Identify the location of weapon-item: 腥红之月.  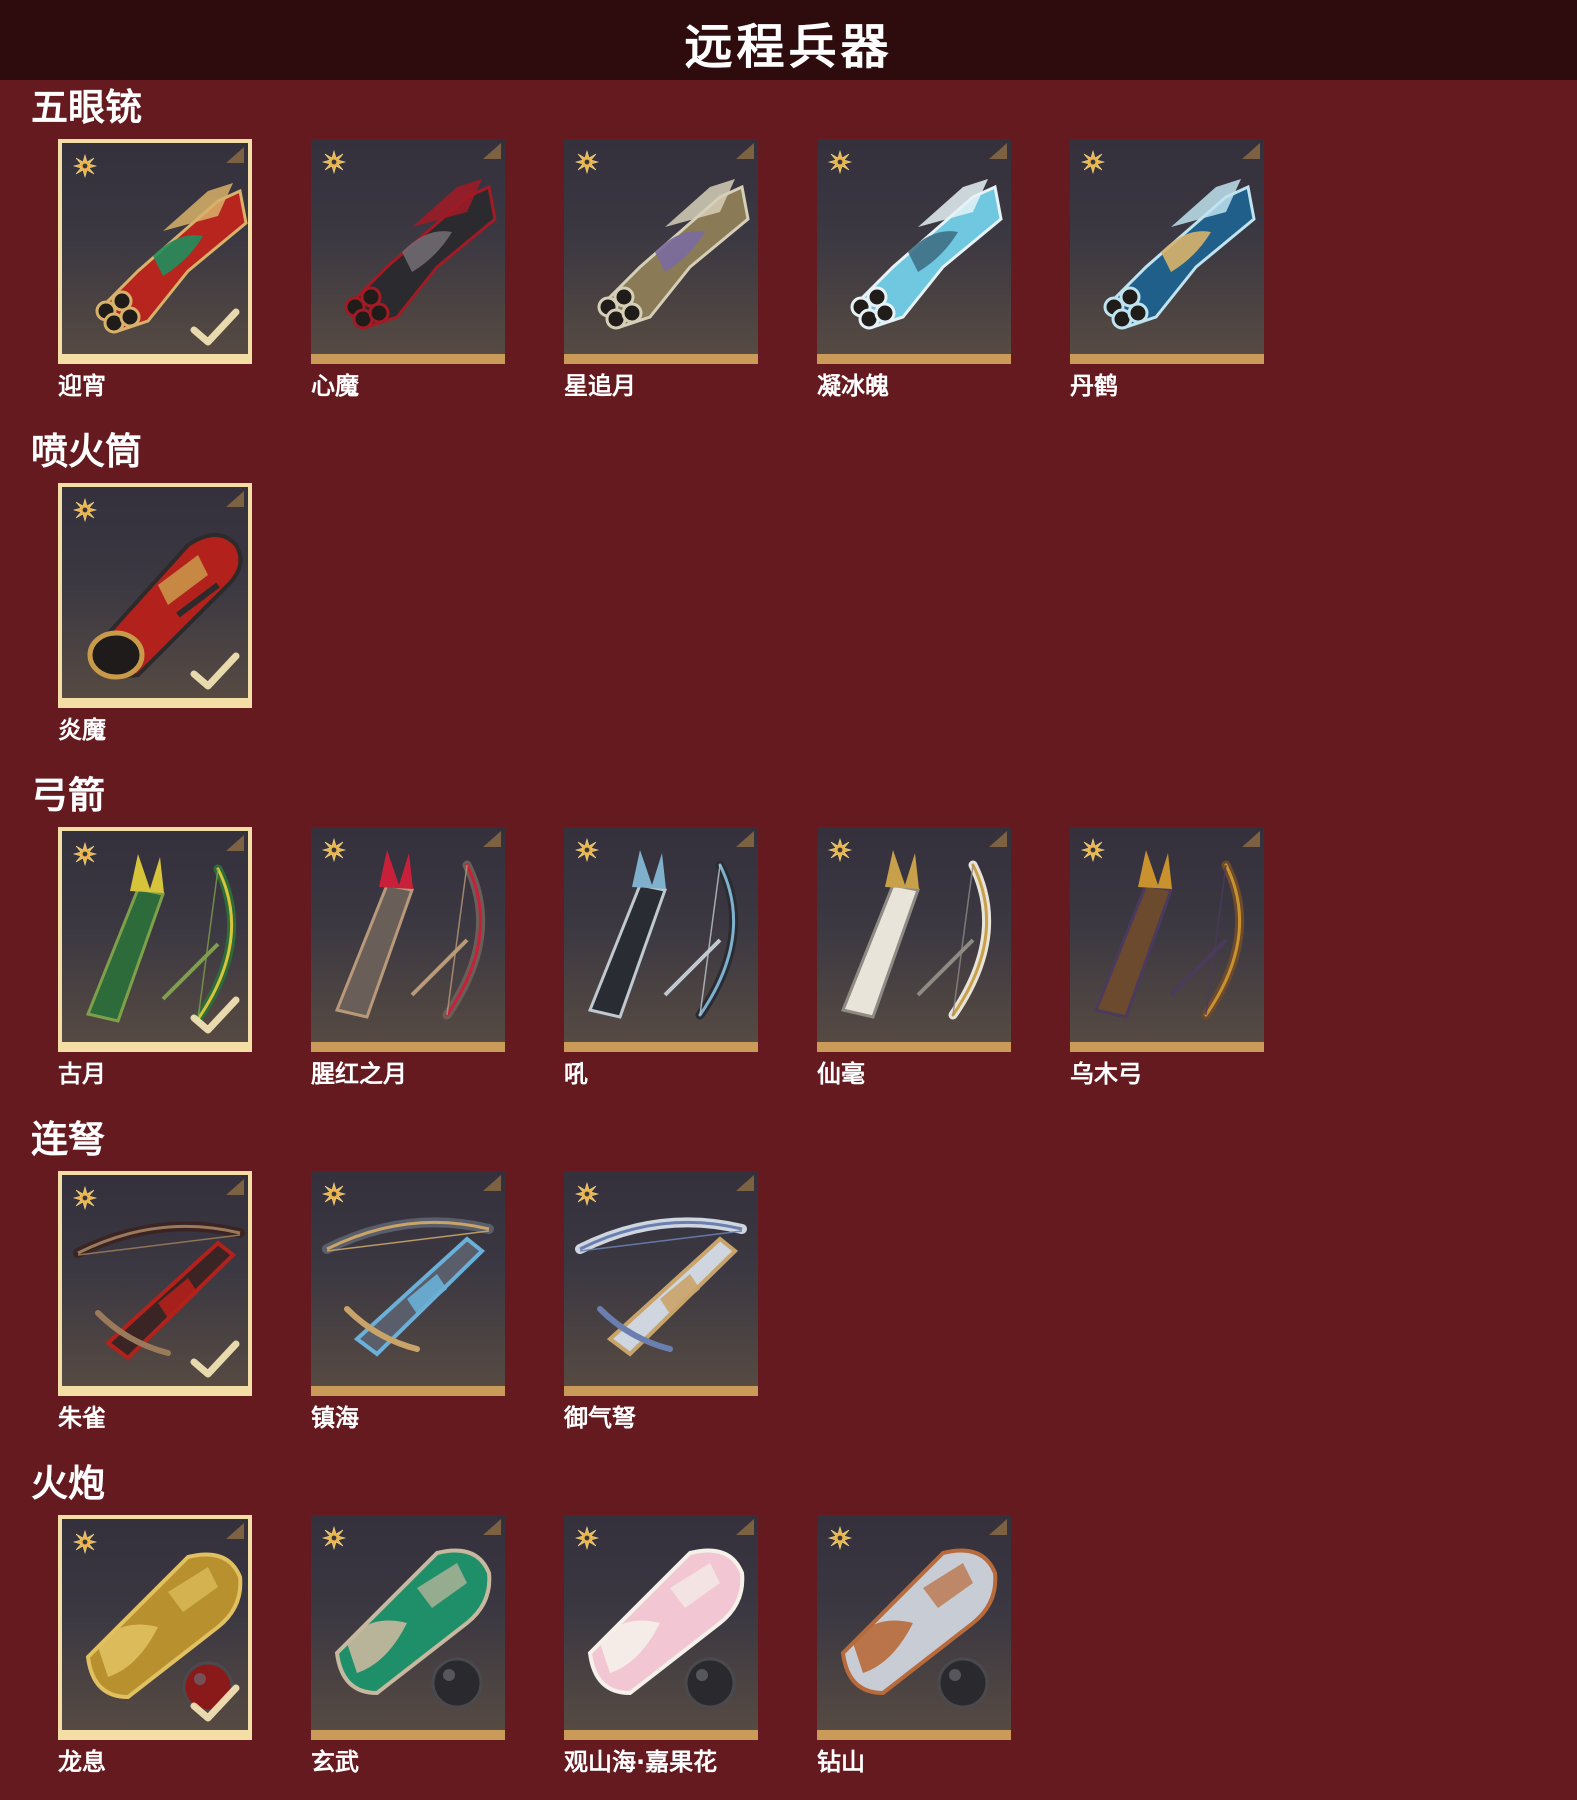
(408, 958).